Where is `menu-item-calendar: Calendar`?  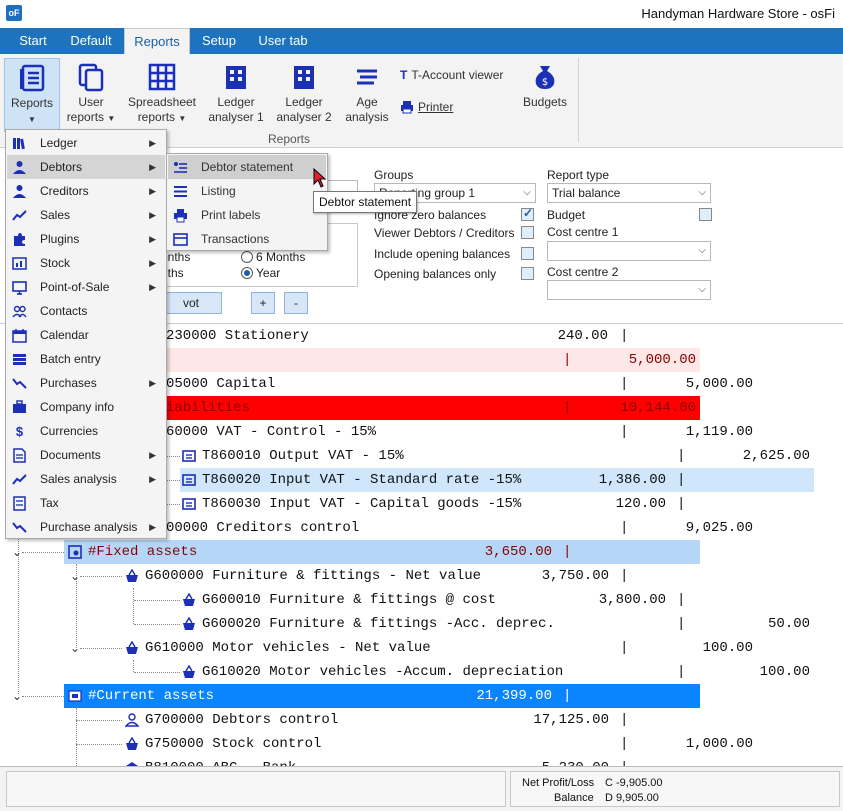 menu-item-calendar: Calendar is located at coordinates (86, 335).